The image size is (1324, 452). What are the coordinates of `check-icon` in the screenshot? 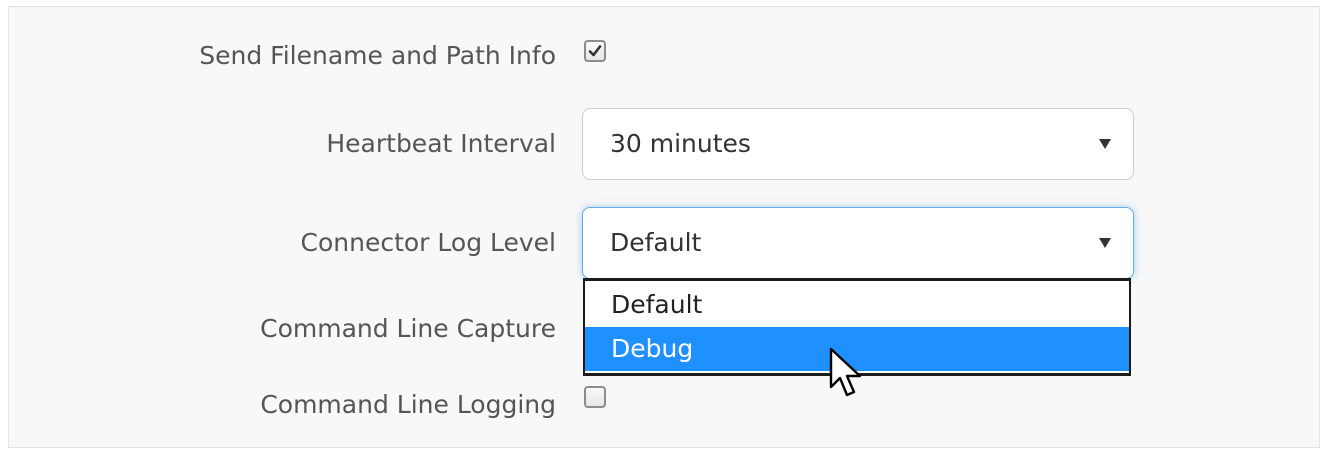 It's located at (595, 51).